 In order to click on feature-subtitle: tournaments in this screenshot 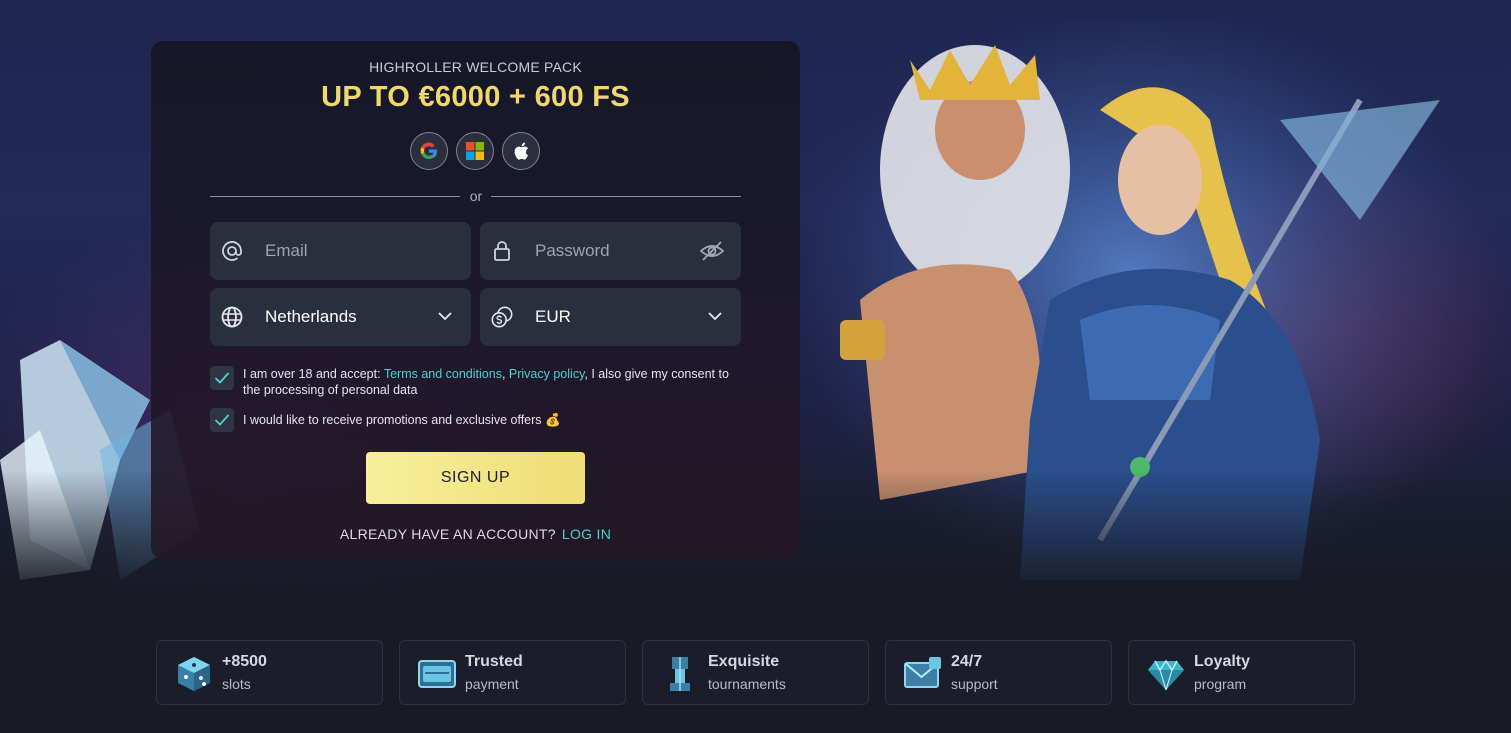, I will do `click(747, 684)`.